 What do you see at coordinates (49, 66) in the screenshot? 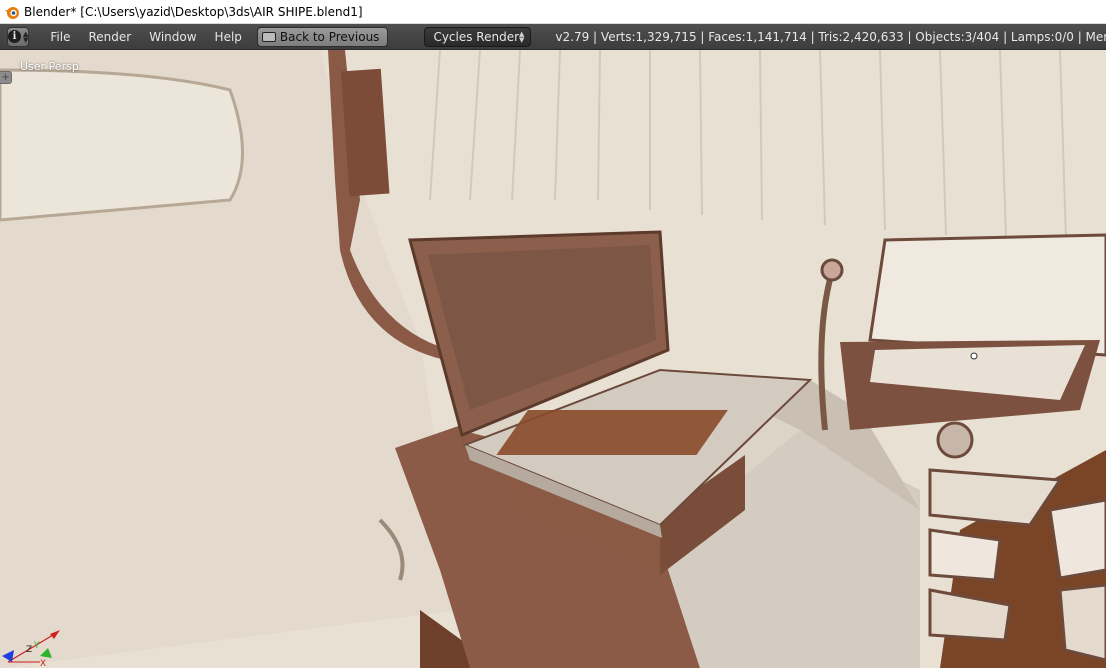
I see `view-name-label: User Persp` at bounding box center [49, 66].